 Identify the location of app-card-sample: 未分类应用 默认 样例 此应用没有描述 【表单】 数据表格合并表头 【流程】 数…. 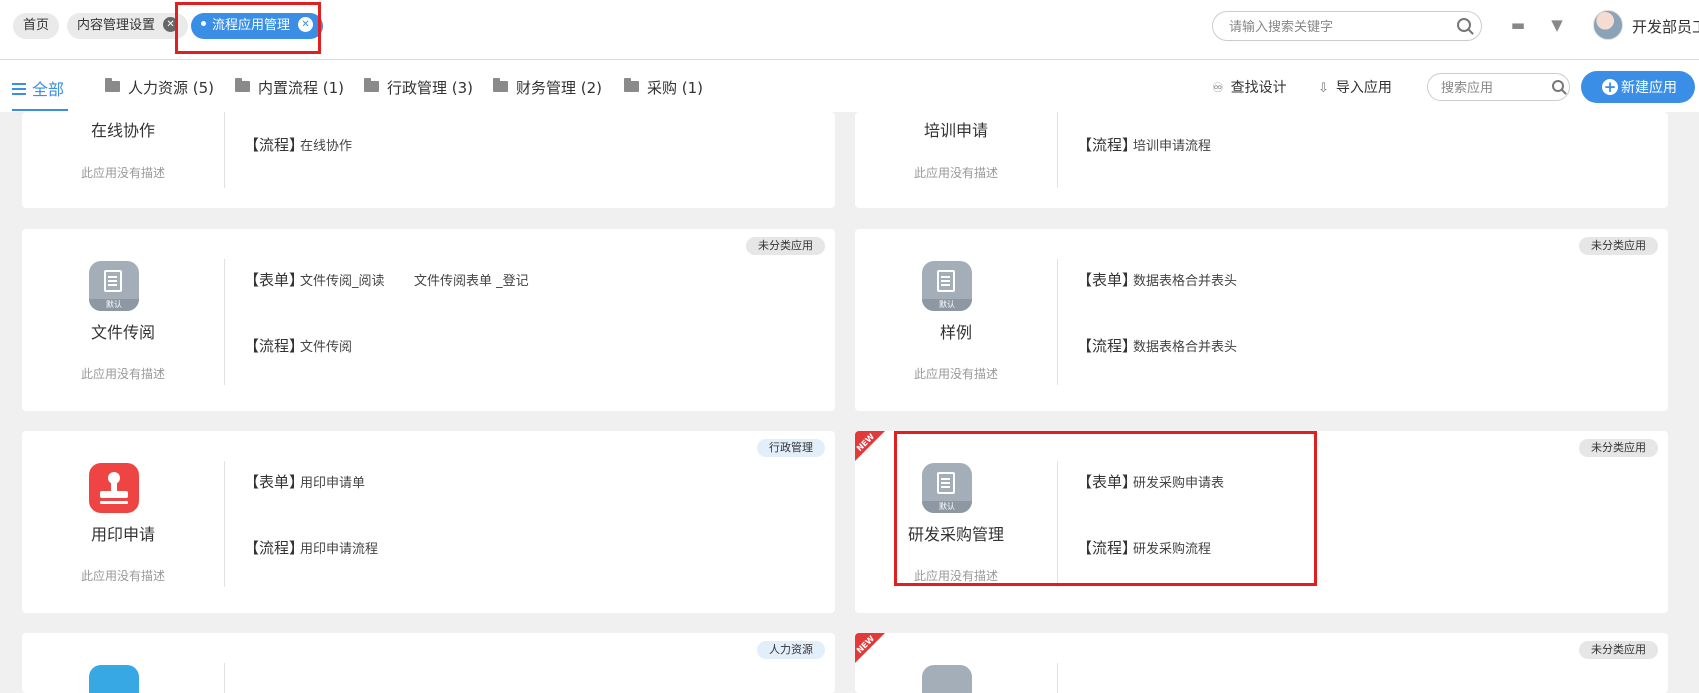
(1261, 320).